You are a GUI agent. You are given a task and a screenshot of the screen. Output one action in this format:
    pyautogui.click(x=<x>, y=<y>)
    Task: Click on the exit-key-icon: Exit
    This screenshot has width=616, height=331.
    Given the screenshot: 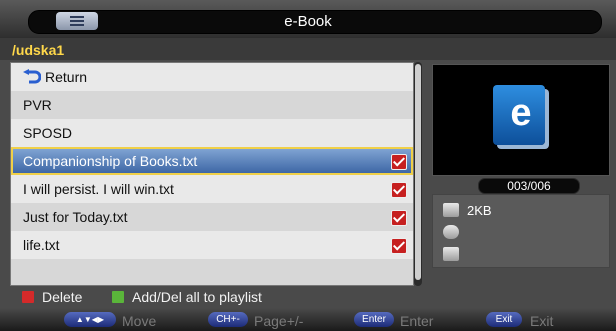 What is the action you would take?
    pyautogui.click(x=504, y=319)
    